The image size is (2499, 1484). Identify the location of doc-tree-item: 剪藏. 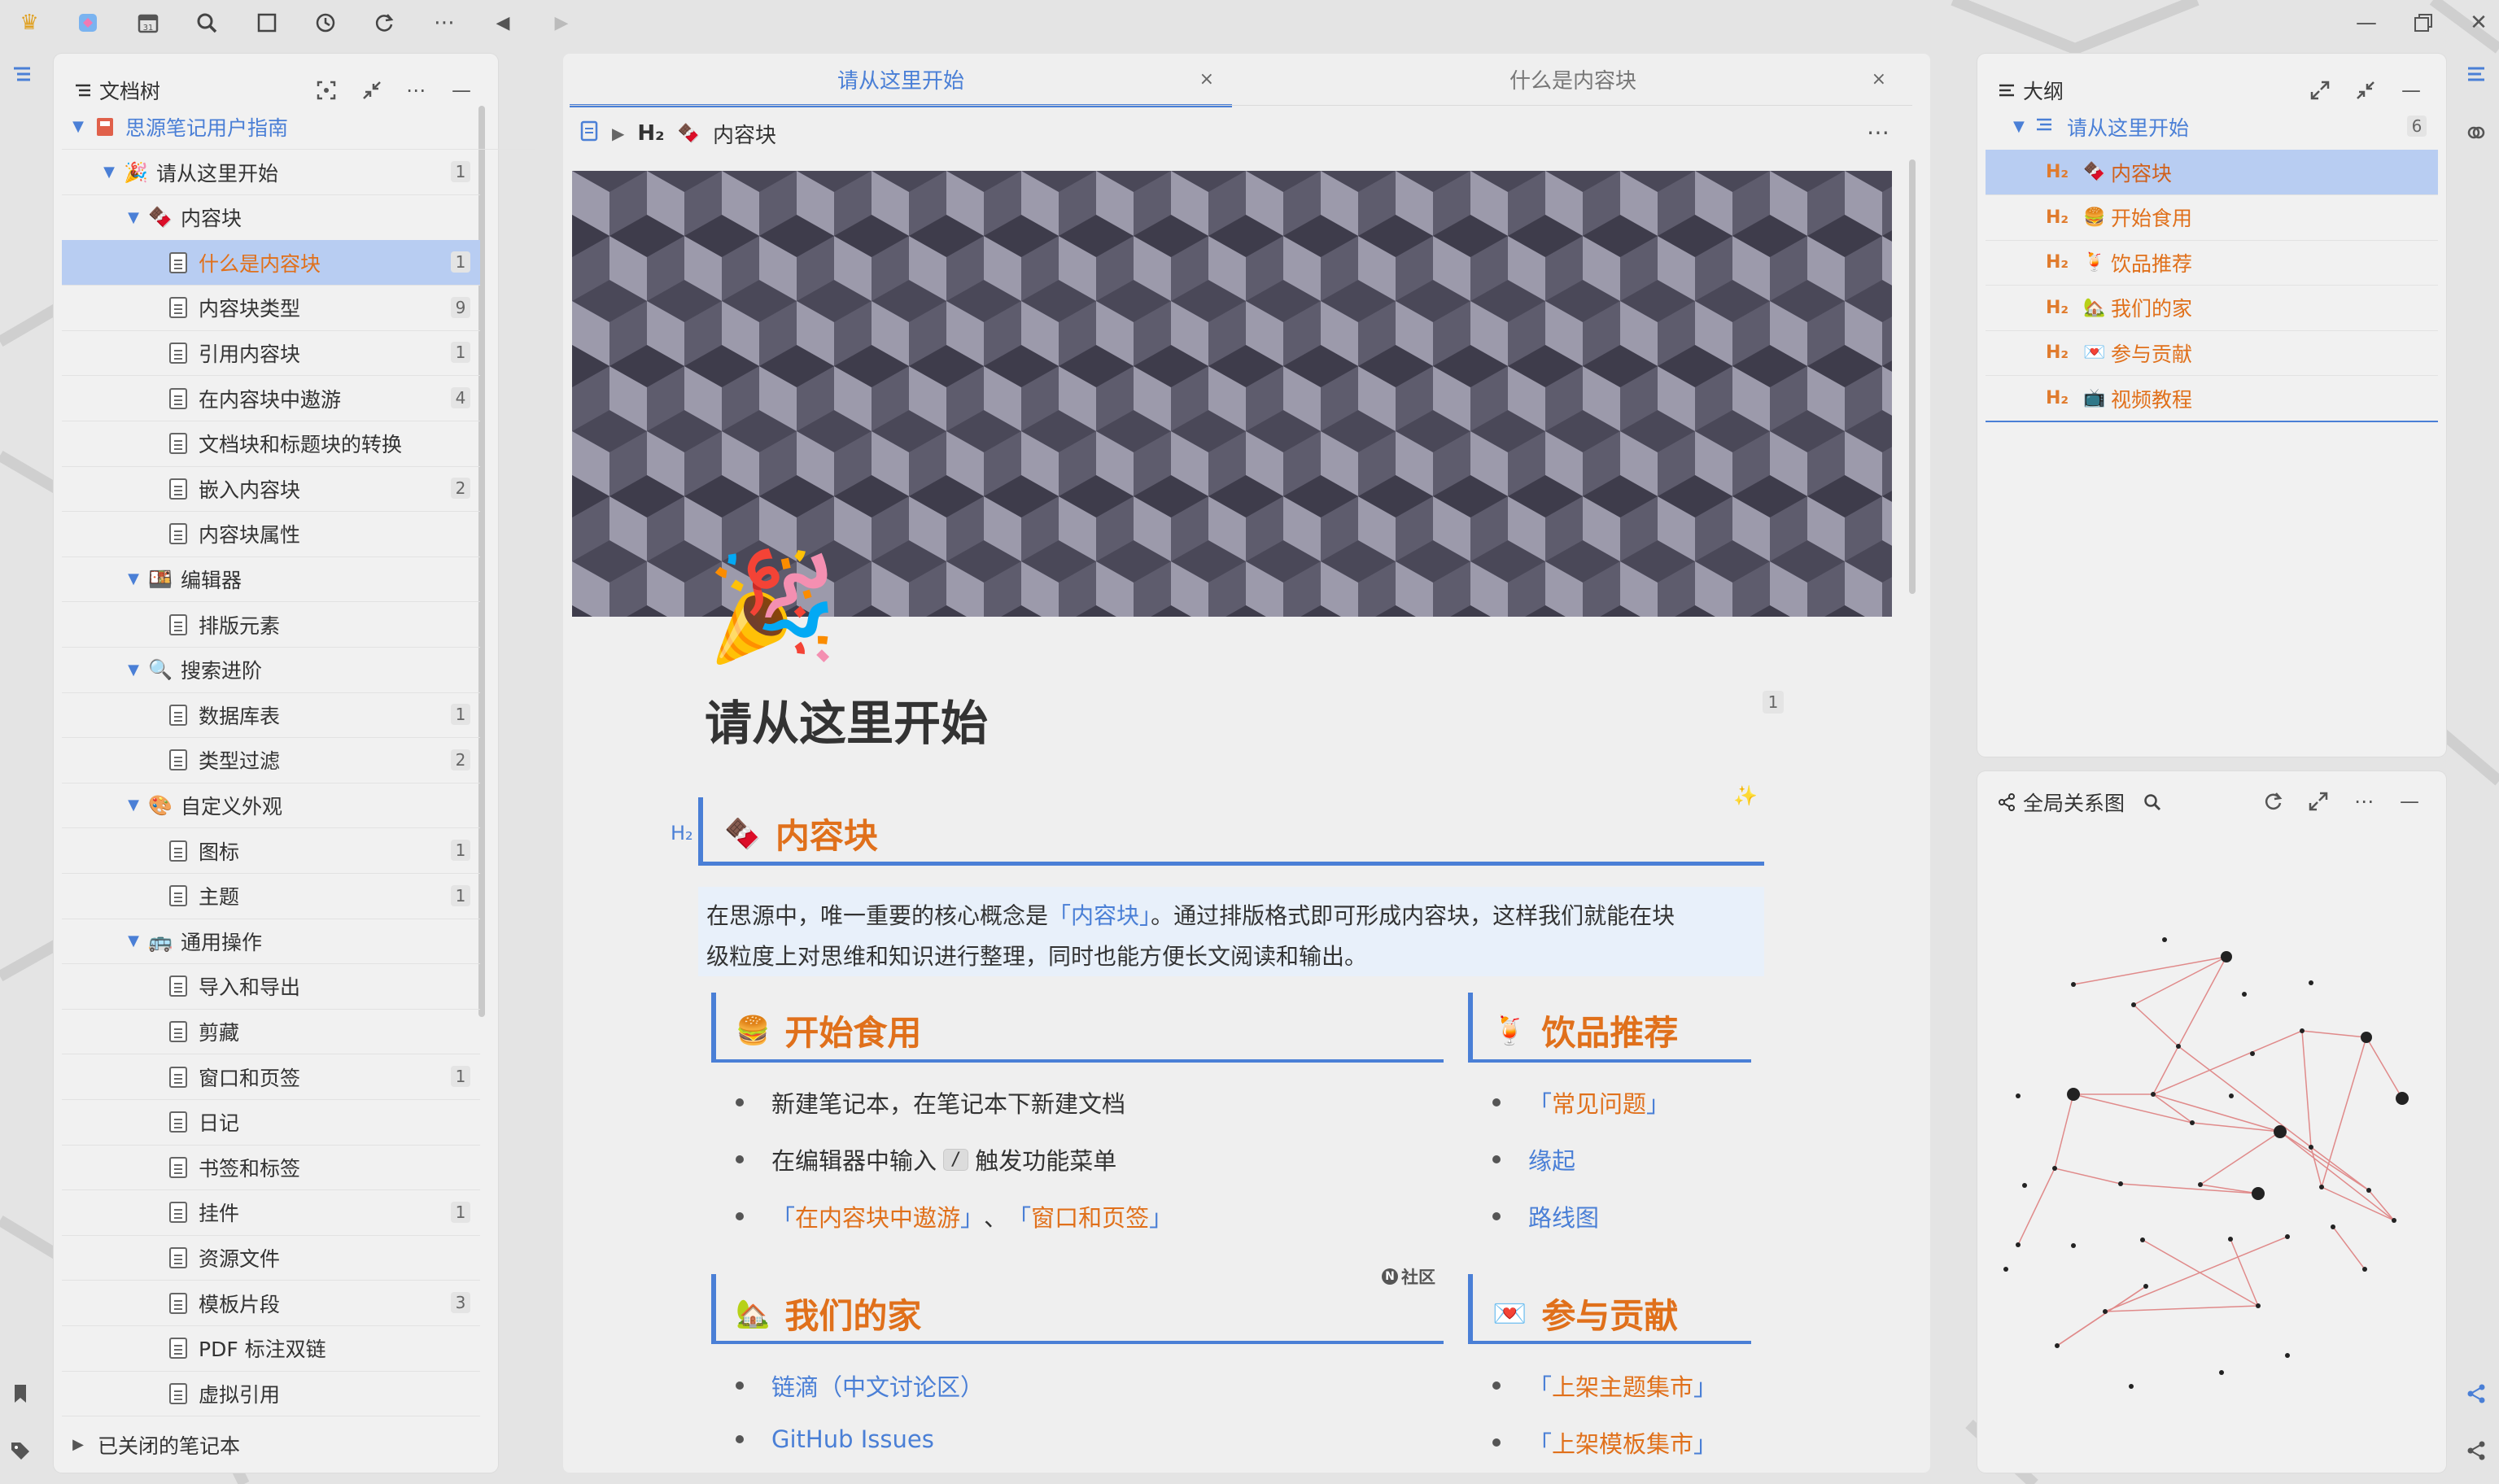
(271, 1032).